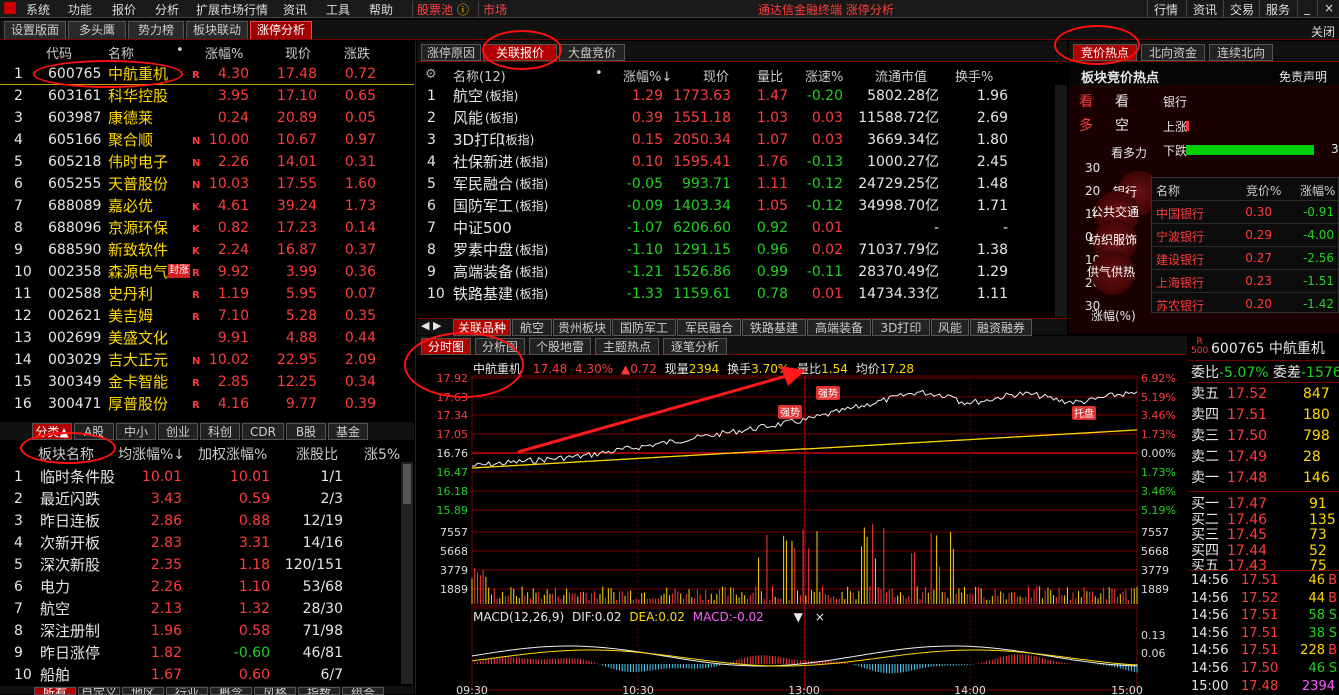  Describe the element at coordinates (901, 75) in the screenshot. I see `col-rel-cap: 流通市值` at that location.